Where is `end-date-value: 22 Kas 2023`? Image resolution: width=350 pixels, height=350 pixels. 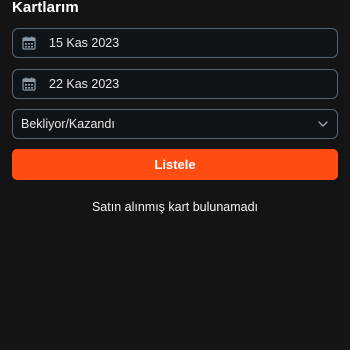 end-date-value: 22 Kas 2023 is located at coordinates (84, 84).